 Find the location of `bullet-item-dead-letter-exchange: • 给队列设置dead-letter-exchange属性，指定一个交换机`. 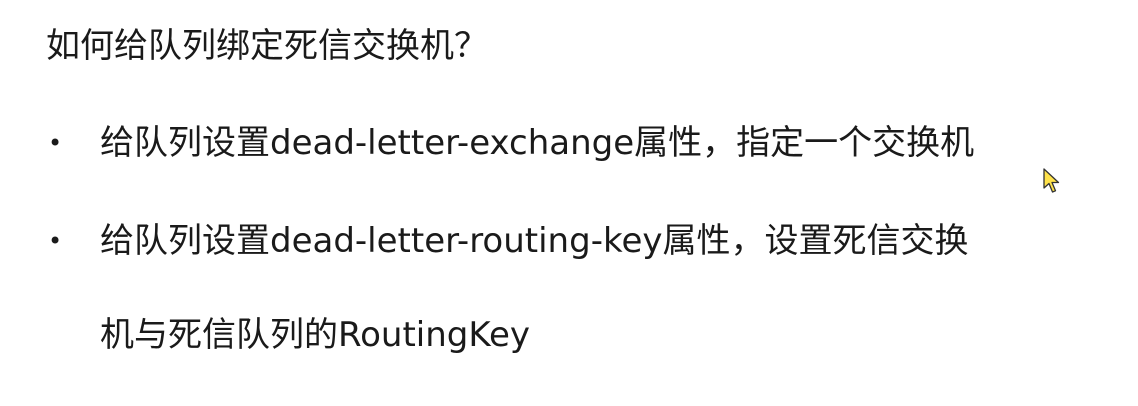

bullet-item-dead-letter-exchange: • 给队列设置dead-letter-exchange属性，指定一个交换机 is located at coordinates (510, 143).